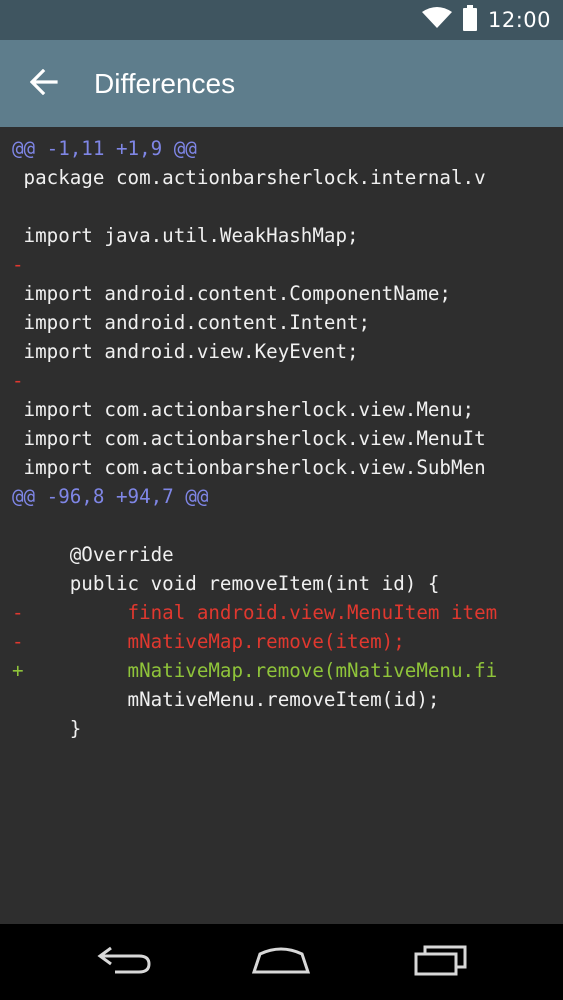 The image size is (563, 1000). Describe the element at coordinates (208, 641) in the screenshot. I see `diff-line-removed: - mNativeMap.remove(item);` at that location.